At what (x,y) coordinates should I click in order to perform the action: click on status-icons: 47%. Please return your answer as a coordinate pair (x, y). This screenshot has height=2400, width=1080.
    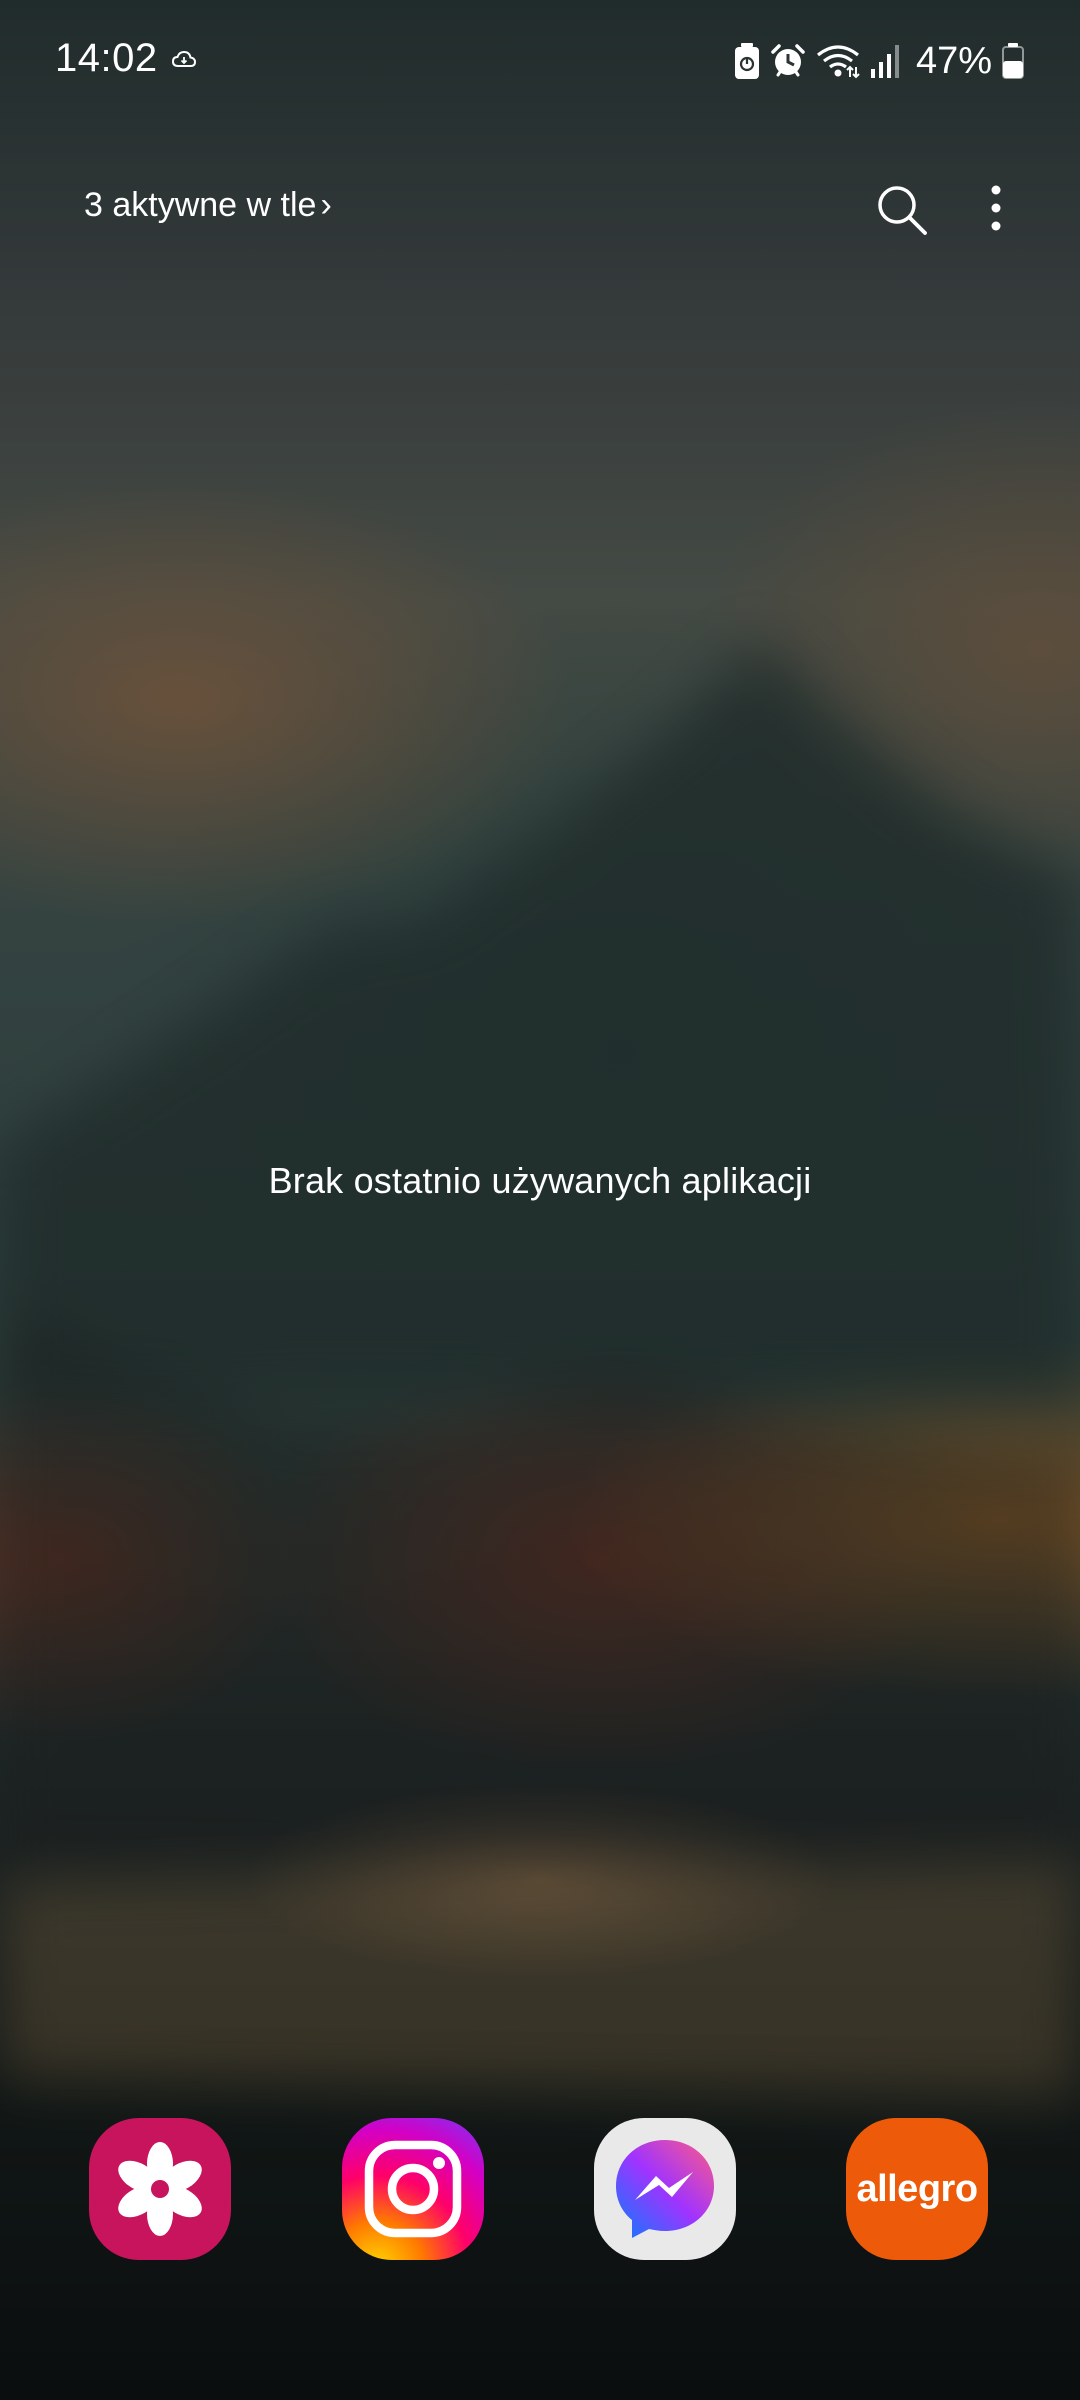
    Looking at the image, I should click on (879, 61).